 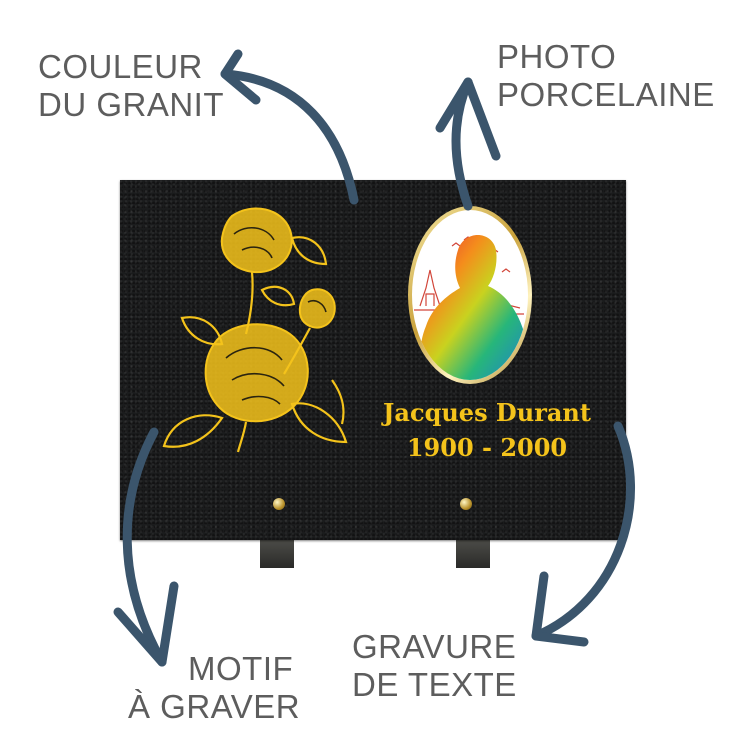 I want to click on engraving-motif-label: MOTIF À GRAVER, so click(x=214, y=688).